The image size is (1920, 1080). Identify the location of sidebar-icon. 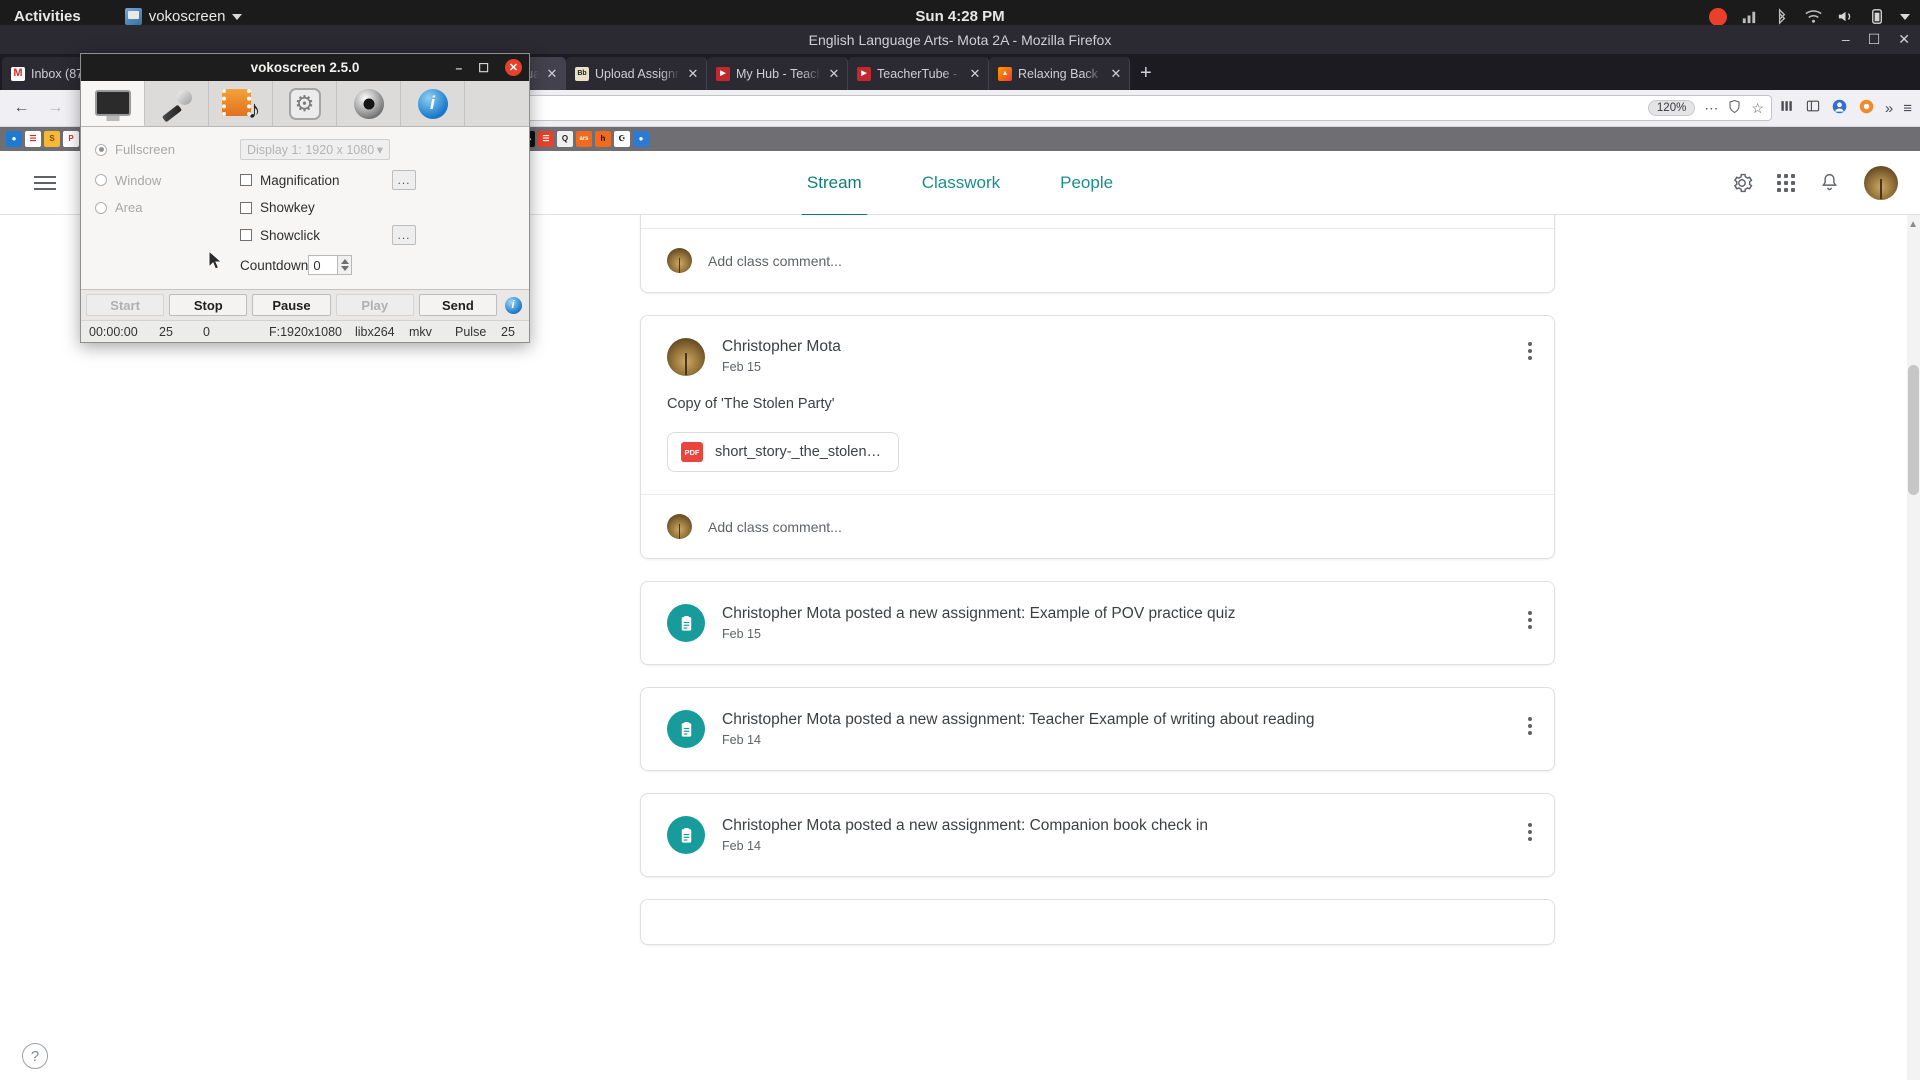
(1813, 108).